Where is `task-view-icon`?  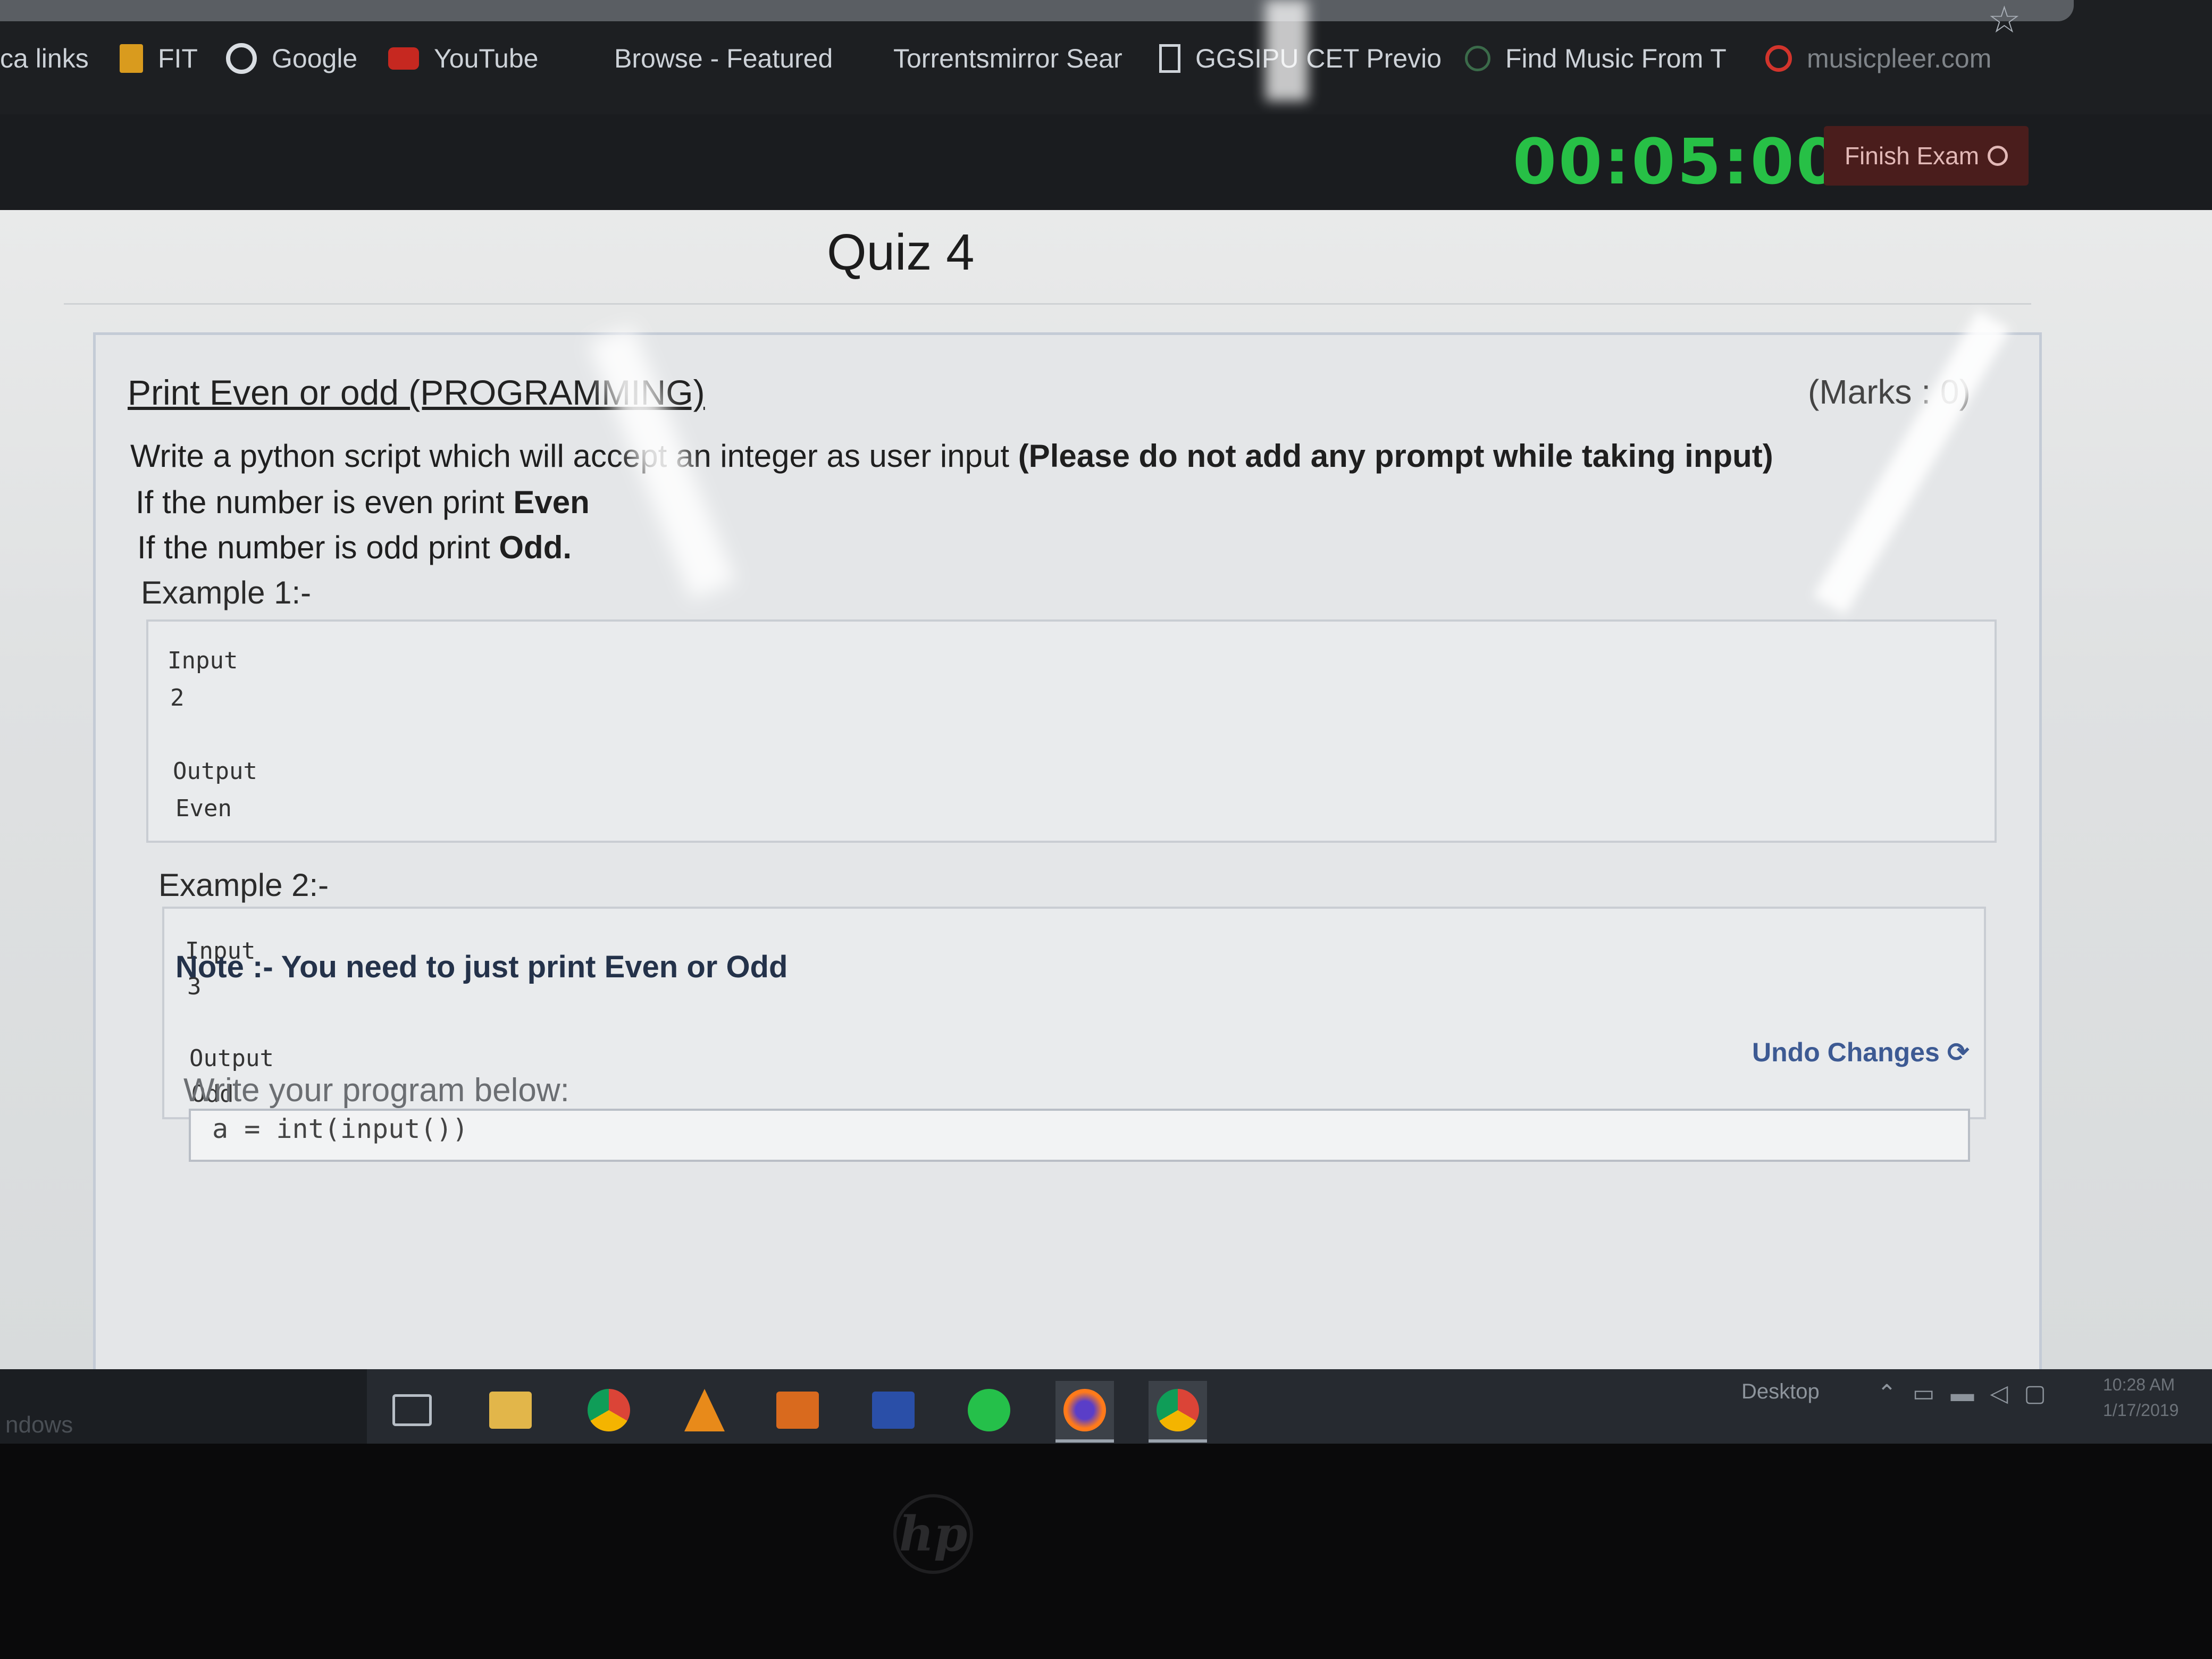 task-view-icon is located at coordinates (412, 1410).